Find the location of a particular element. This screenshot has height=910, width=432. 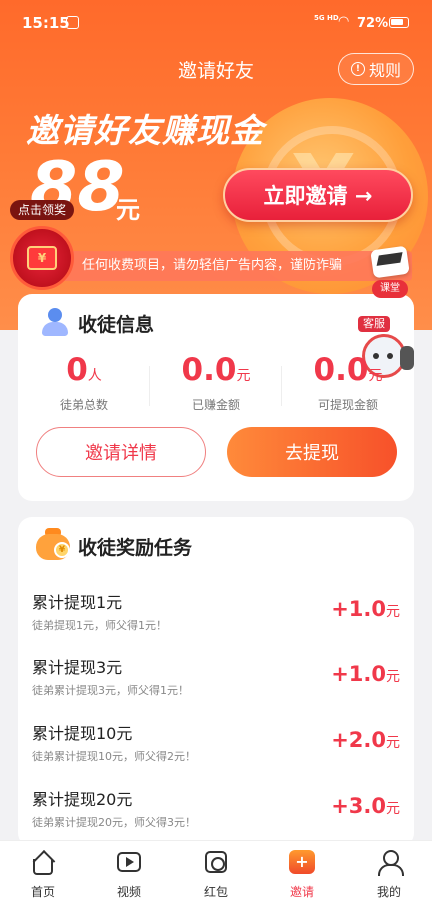

invite-now-button: 立即邀请 → is located at coordinates (318, 195).